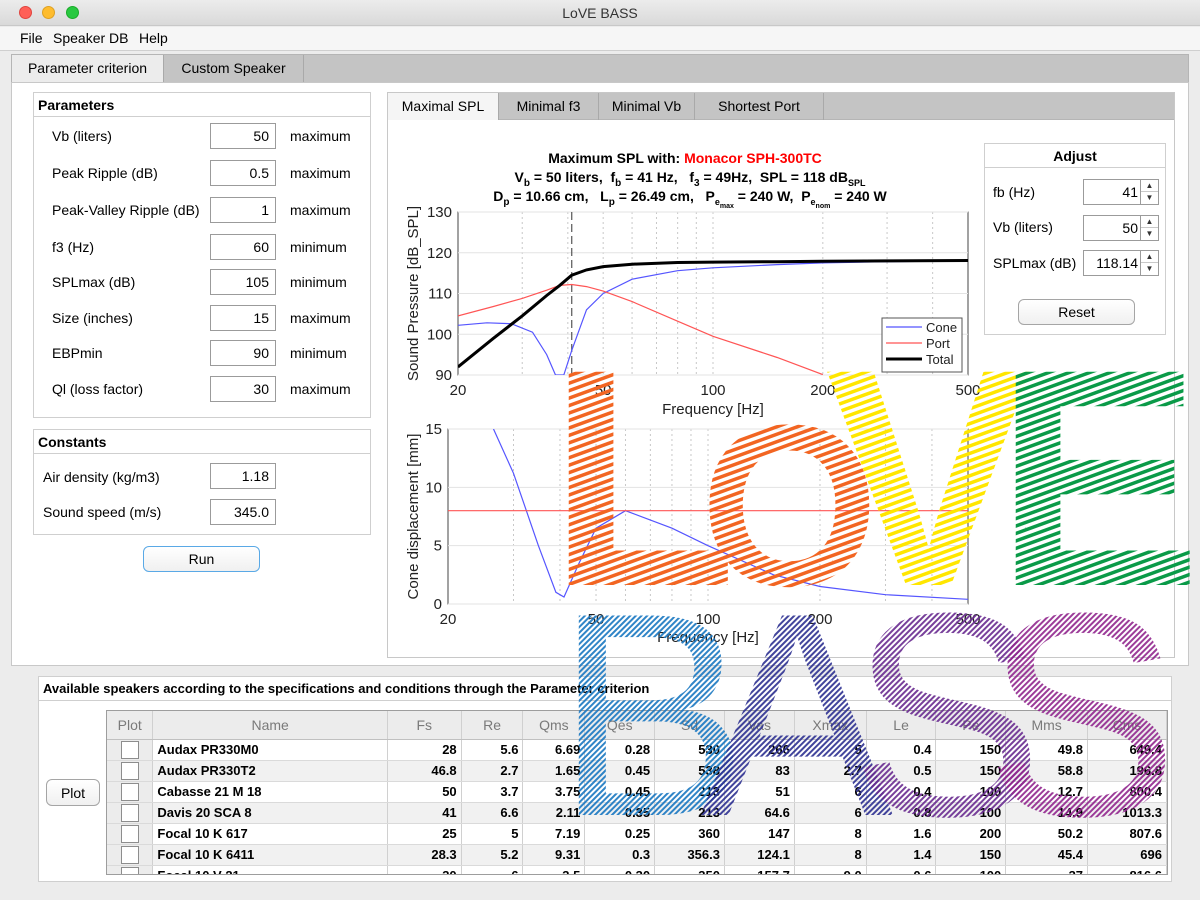  I want to click on legend-entry: Cone, so click(941, 327).